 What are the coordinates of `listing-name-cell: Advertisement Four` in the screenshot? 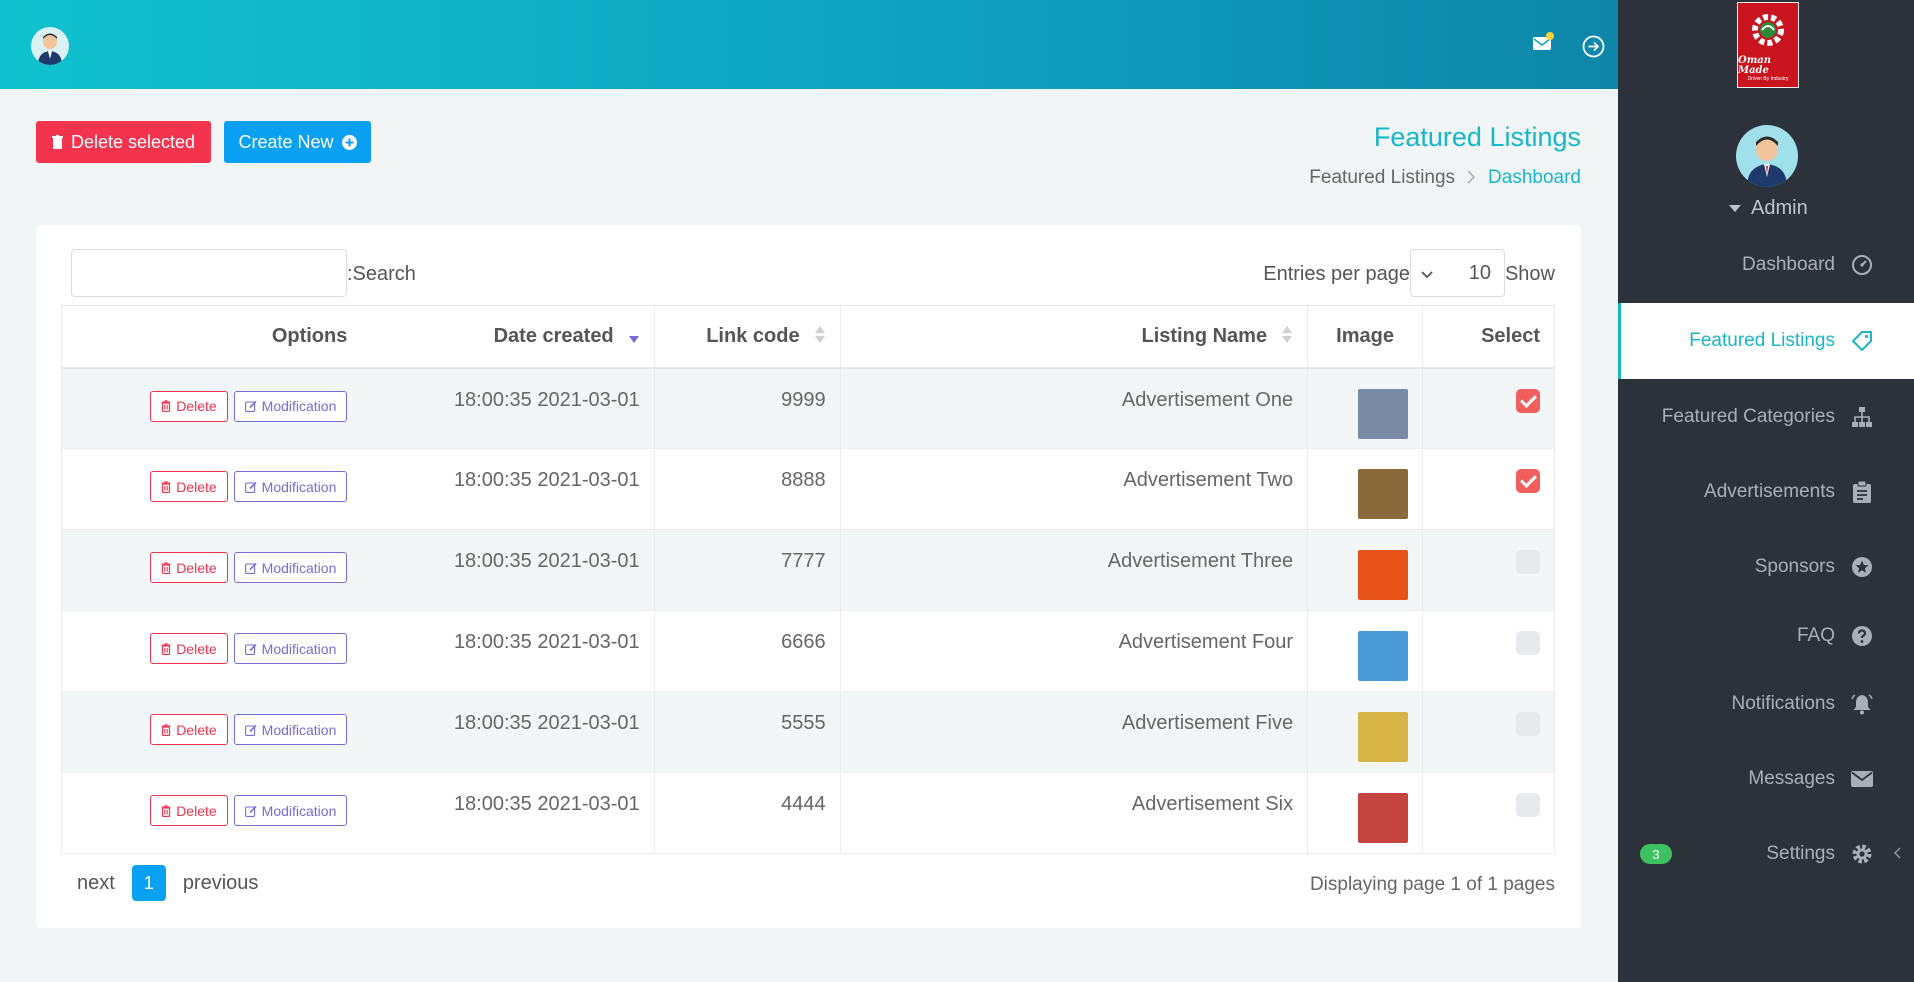 It's located at (1073, 651).